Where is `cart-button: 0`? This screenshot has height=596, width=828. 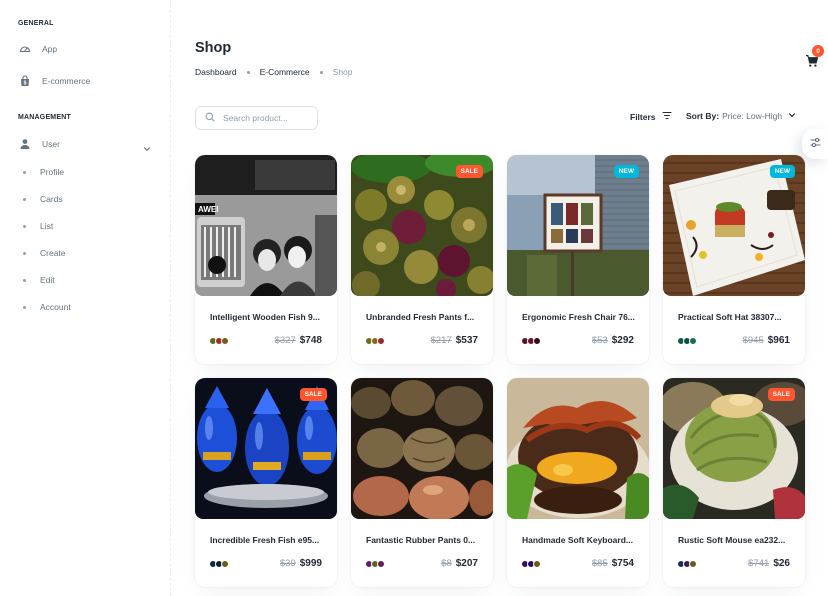
cart-button: 0 is located at coordinates (813, 58).